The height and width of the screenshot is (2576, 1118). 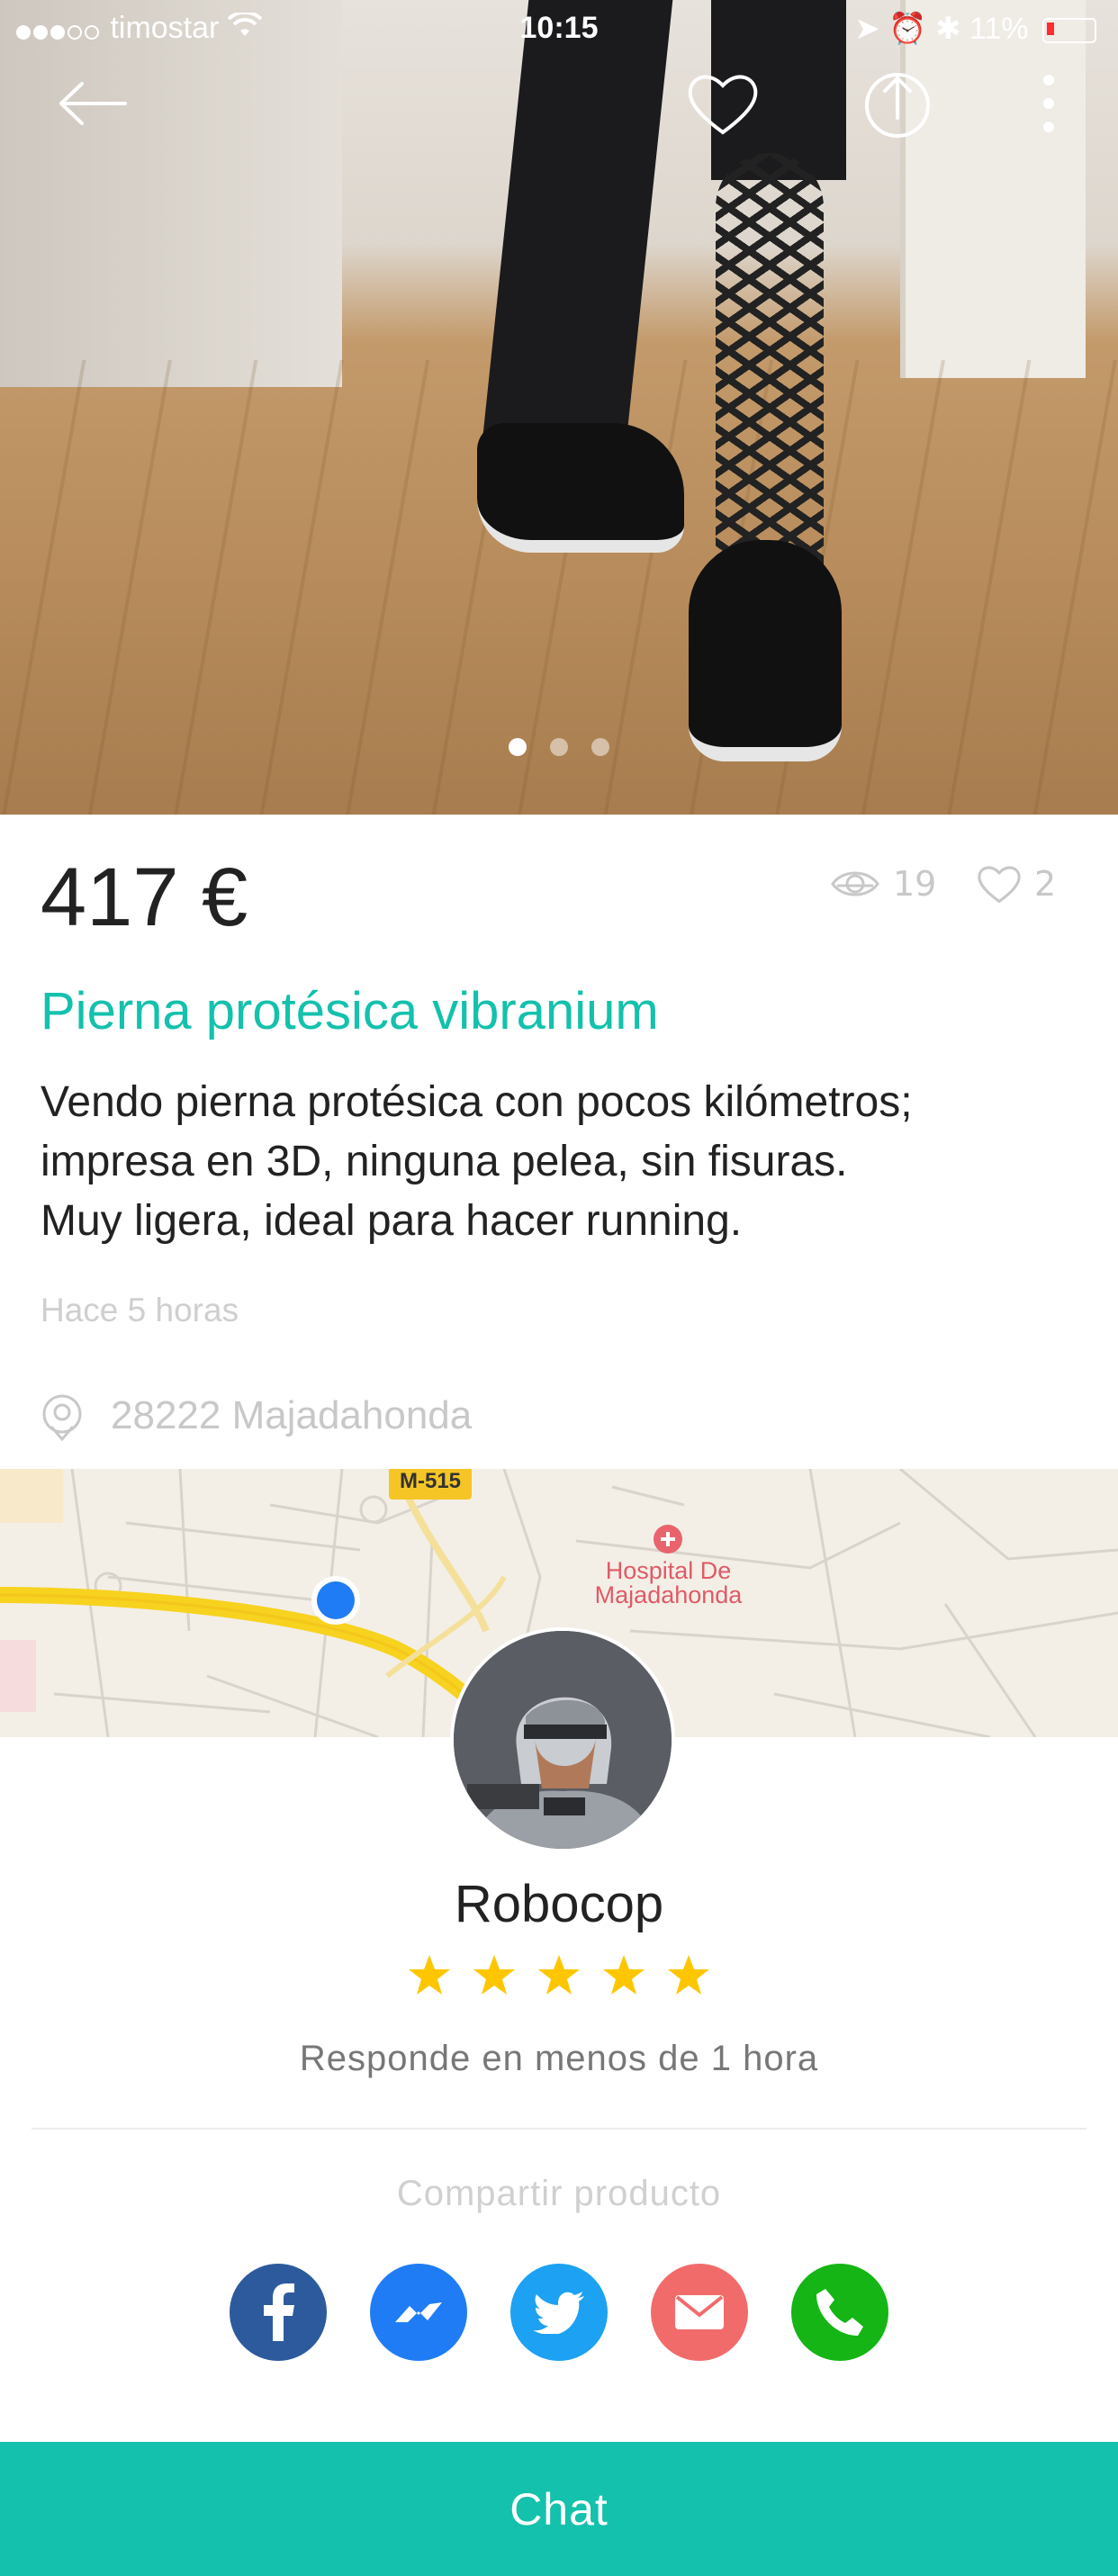 I want to click on share-button, so click(x=897, y=103).